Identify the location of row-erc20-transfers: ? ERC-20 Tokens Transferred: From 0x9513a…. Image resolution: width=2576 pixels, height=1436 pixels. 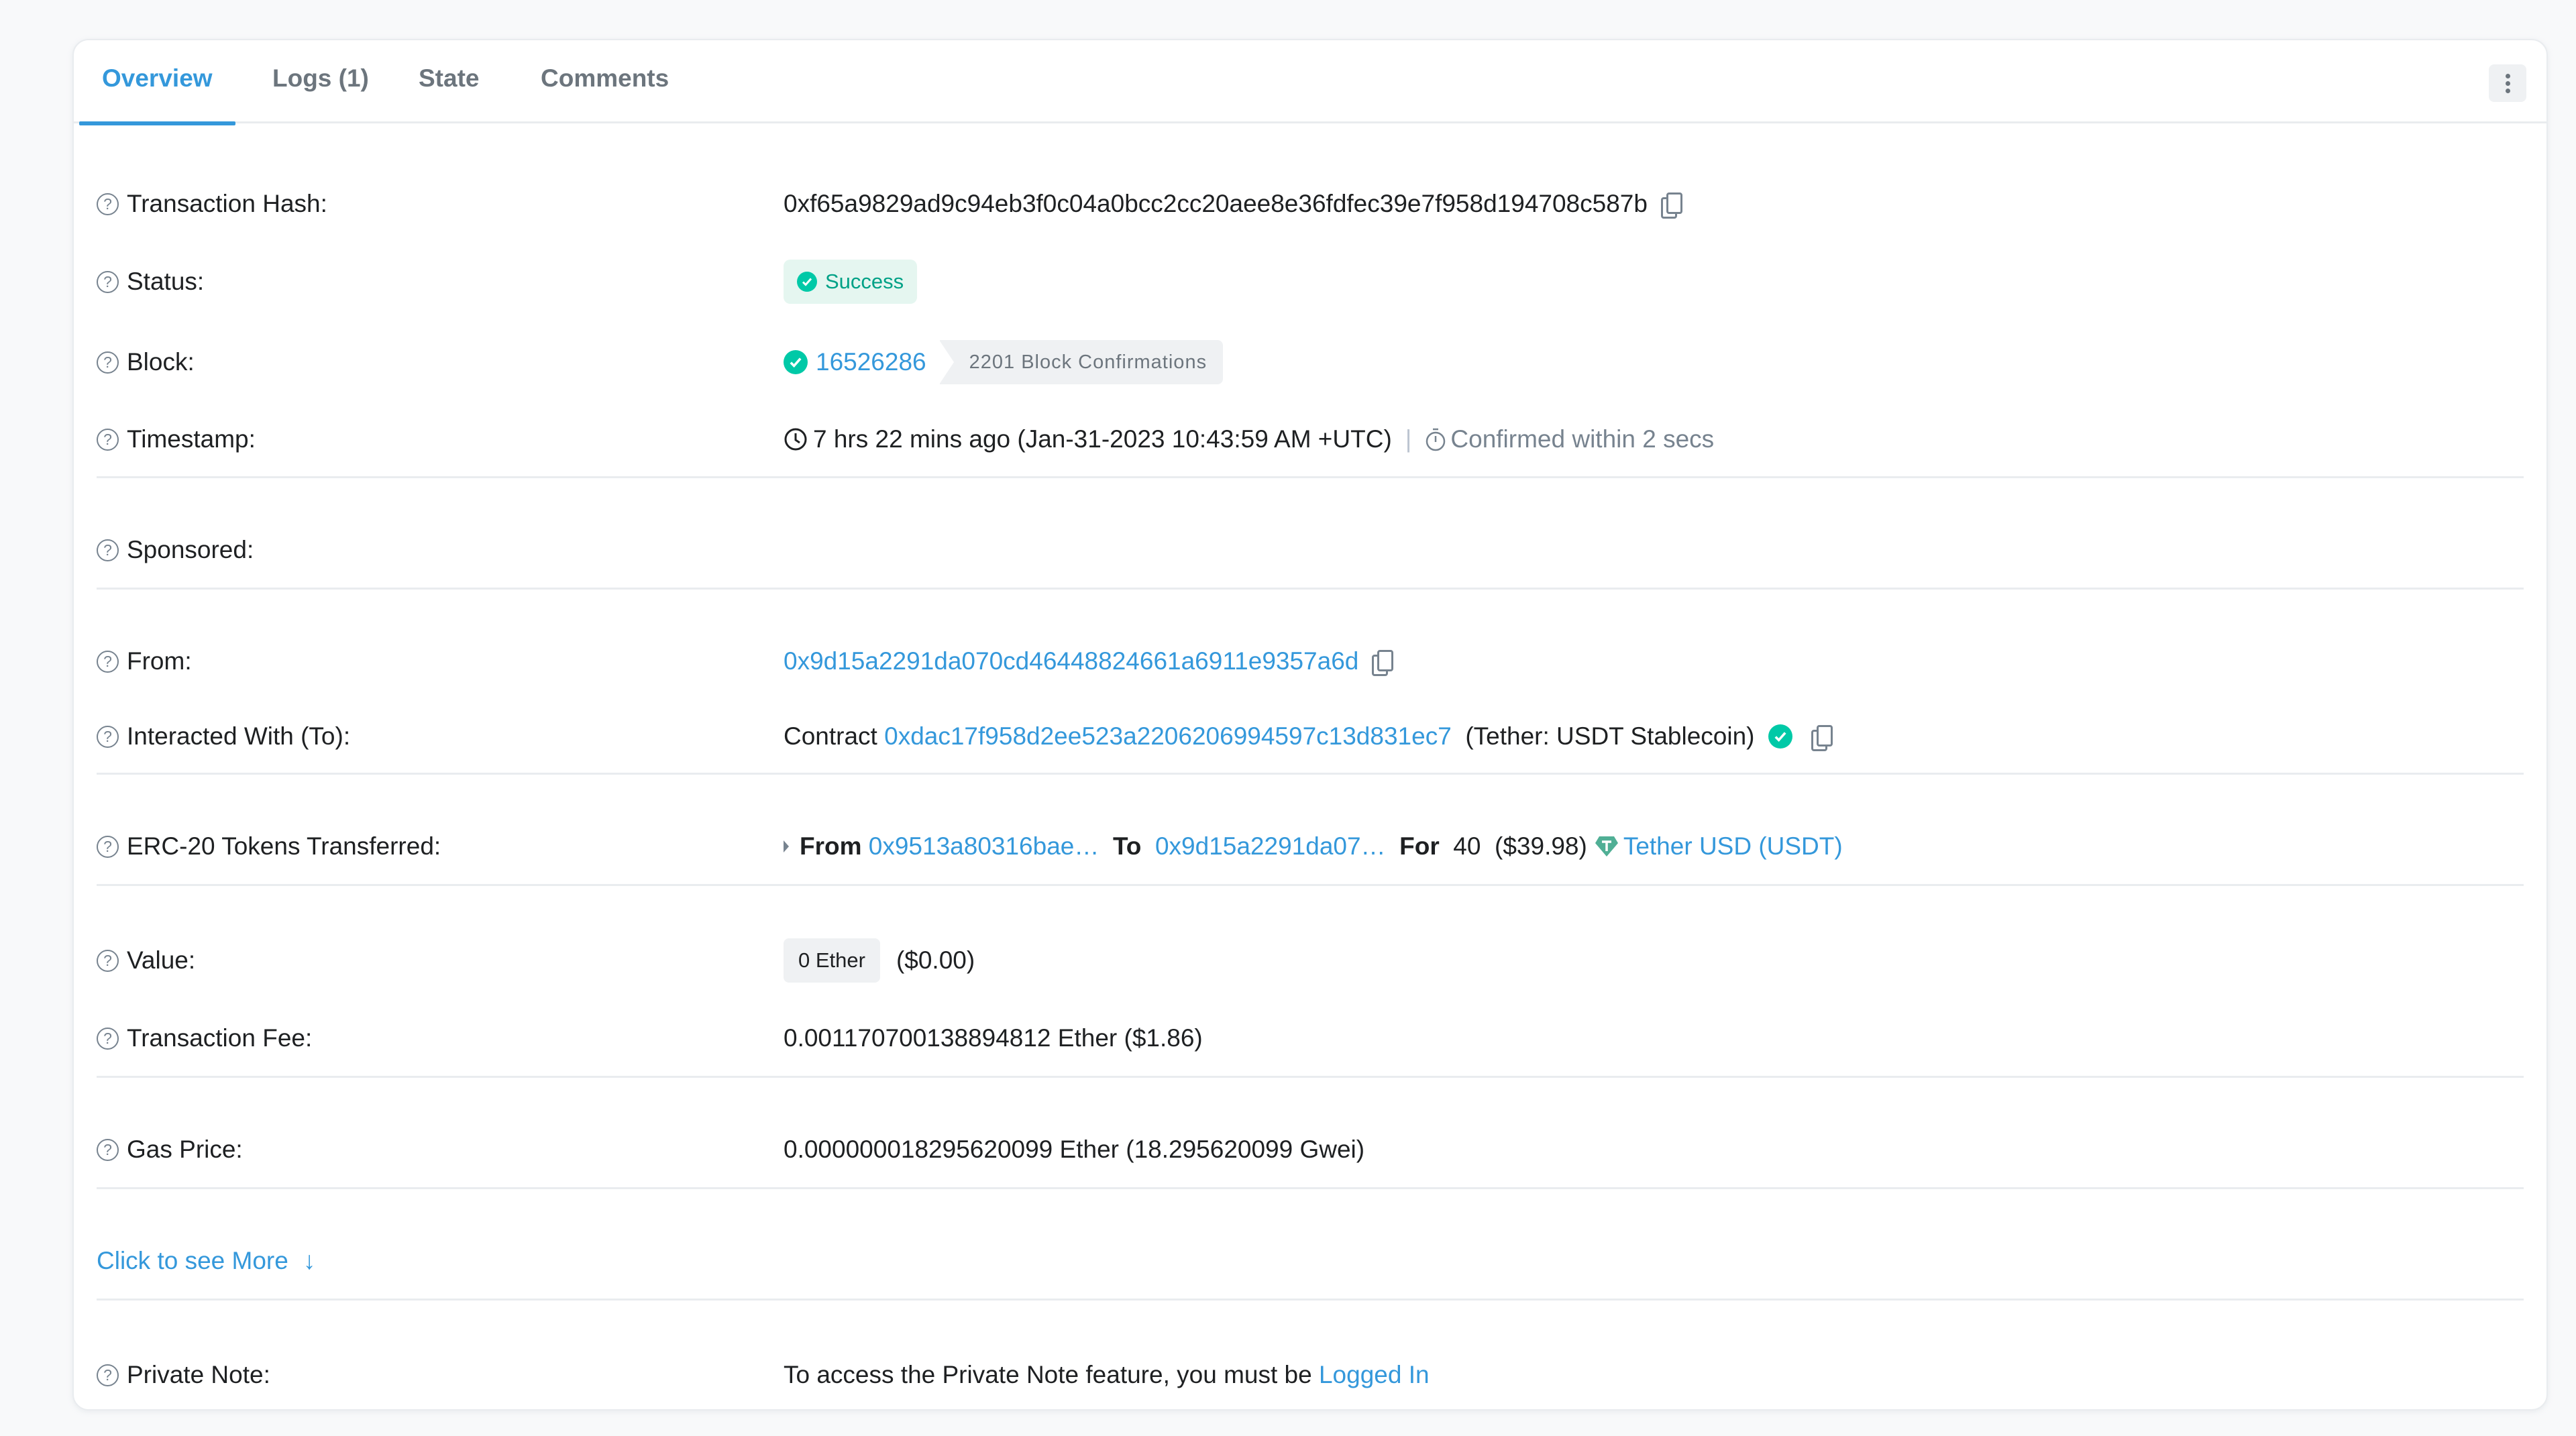
(1310, 847).